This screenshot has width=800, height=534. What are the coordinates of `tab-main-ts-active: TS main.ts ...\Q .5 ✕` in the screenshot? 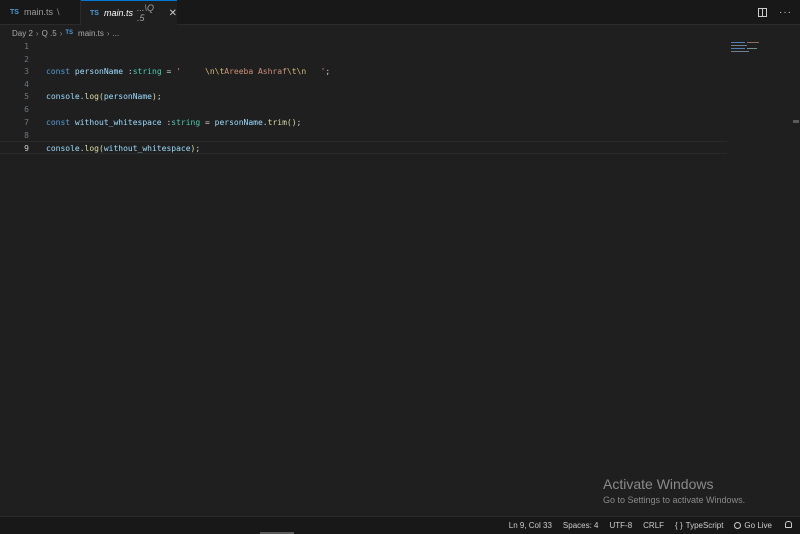 It's located at (129, 12).